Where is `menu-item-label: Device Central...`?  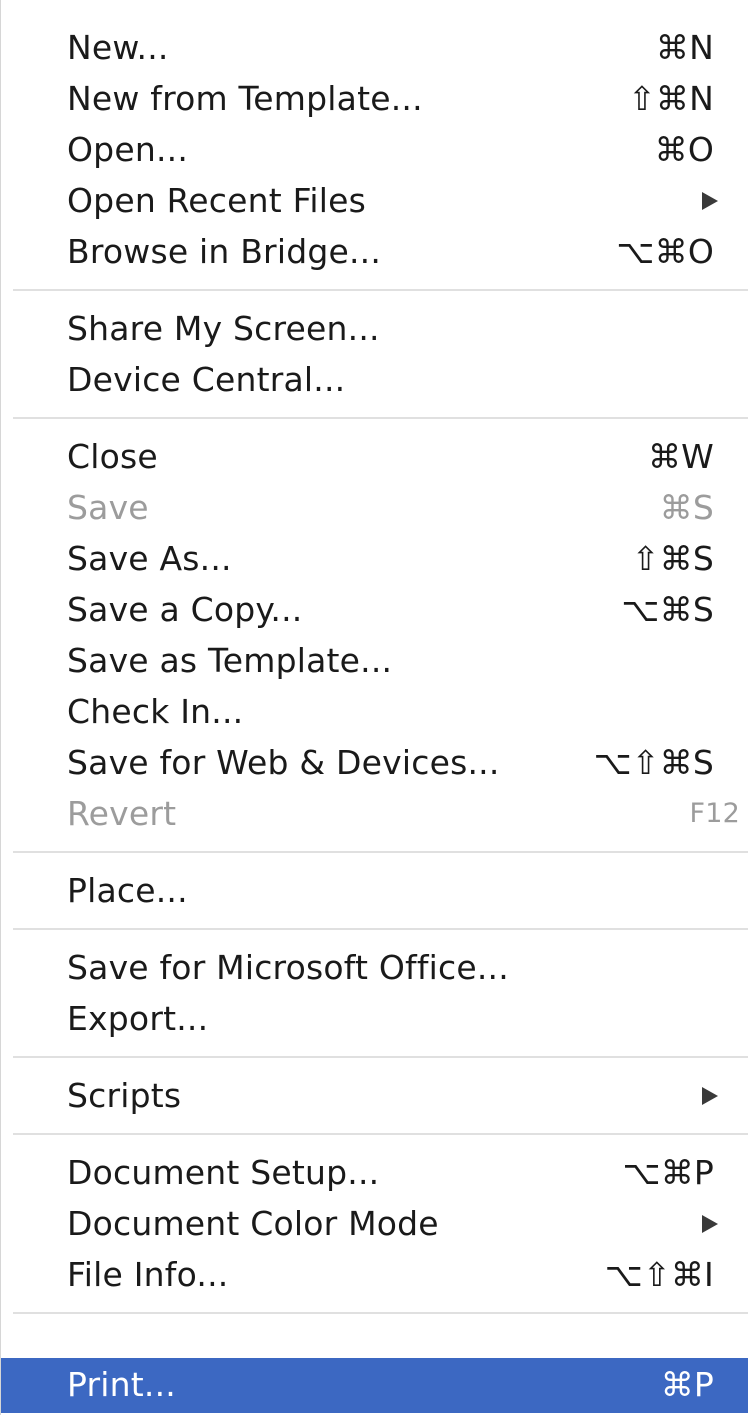
menu-item-label: Device Central... is located at coordinates (206, 379).